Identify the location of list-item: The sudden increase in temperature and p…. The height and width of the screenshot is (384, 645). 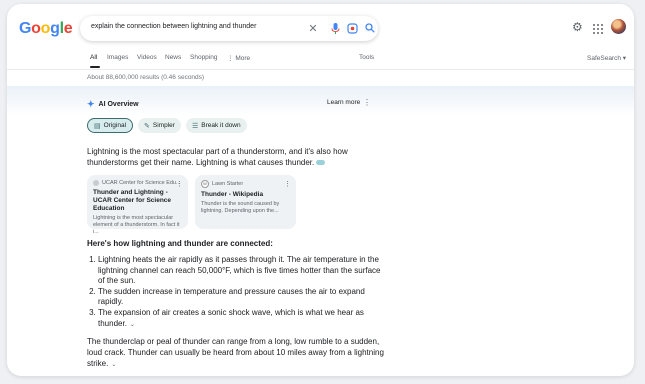
(243, 297).